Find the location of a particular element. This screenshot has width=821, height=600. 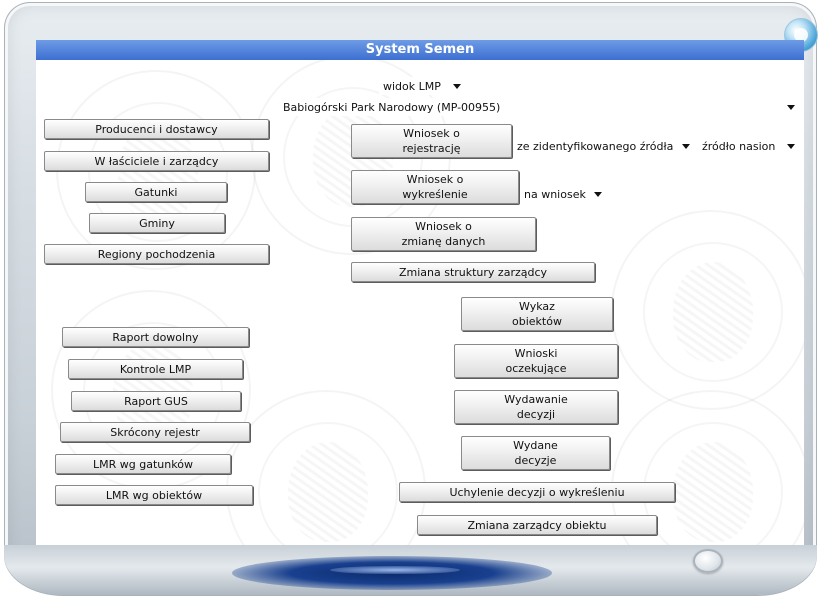

view-select-value: widok LMP is located at coordinates (412, 86).